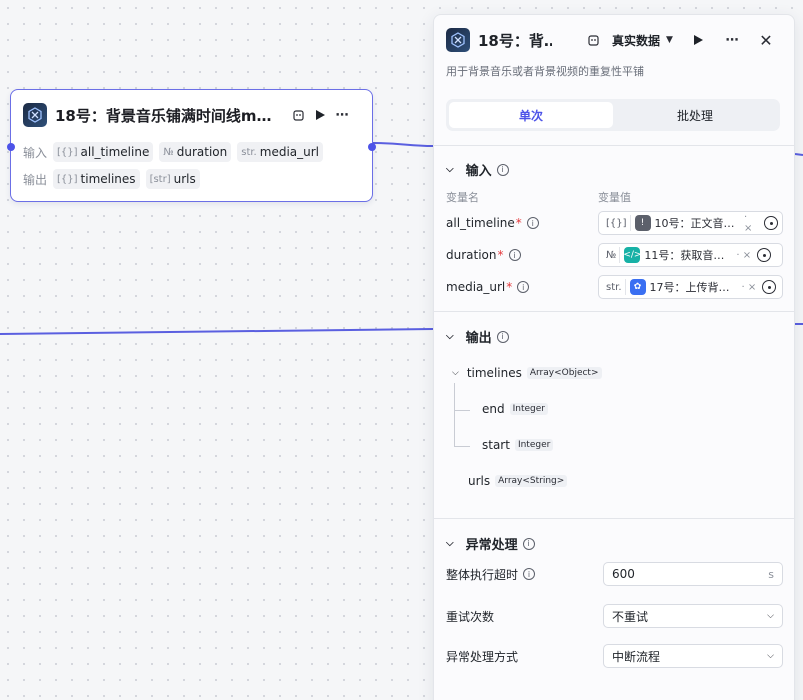  What do you see at coordinates (518, 481) in the screenshot?
I see `output-item-urls: urls Array<String>` at bounding box center [518, 481].